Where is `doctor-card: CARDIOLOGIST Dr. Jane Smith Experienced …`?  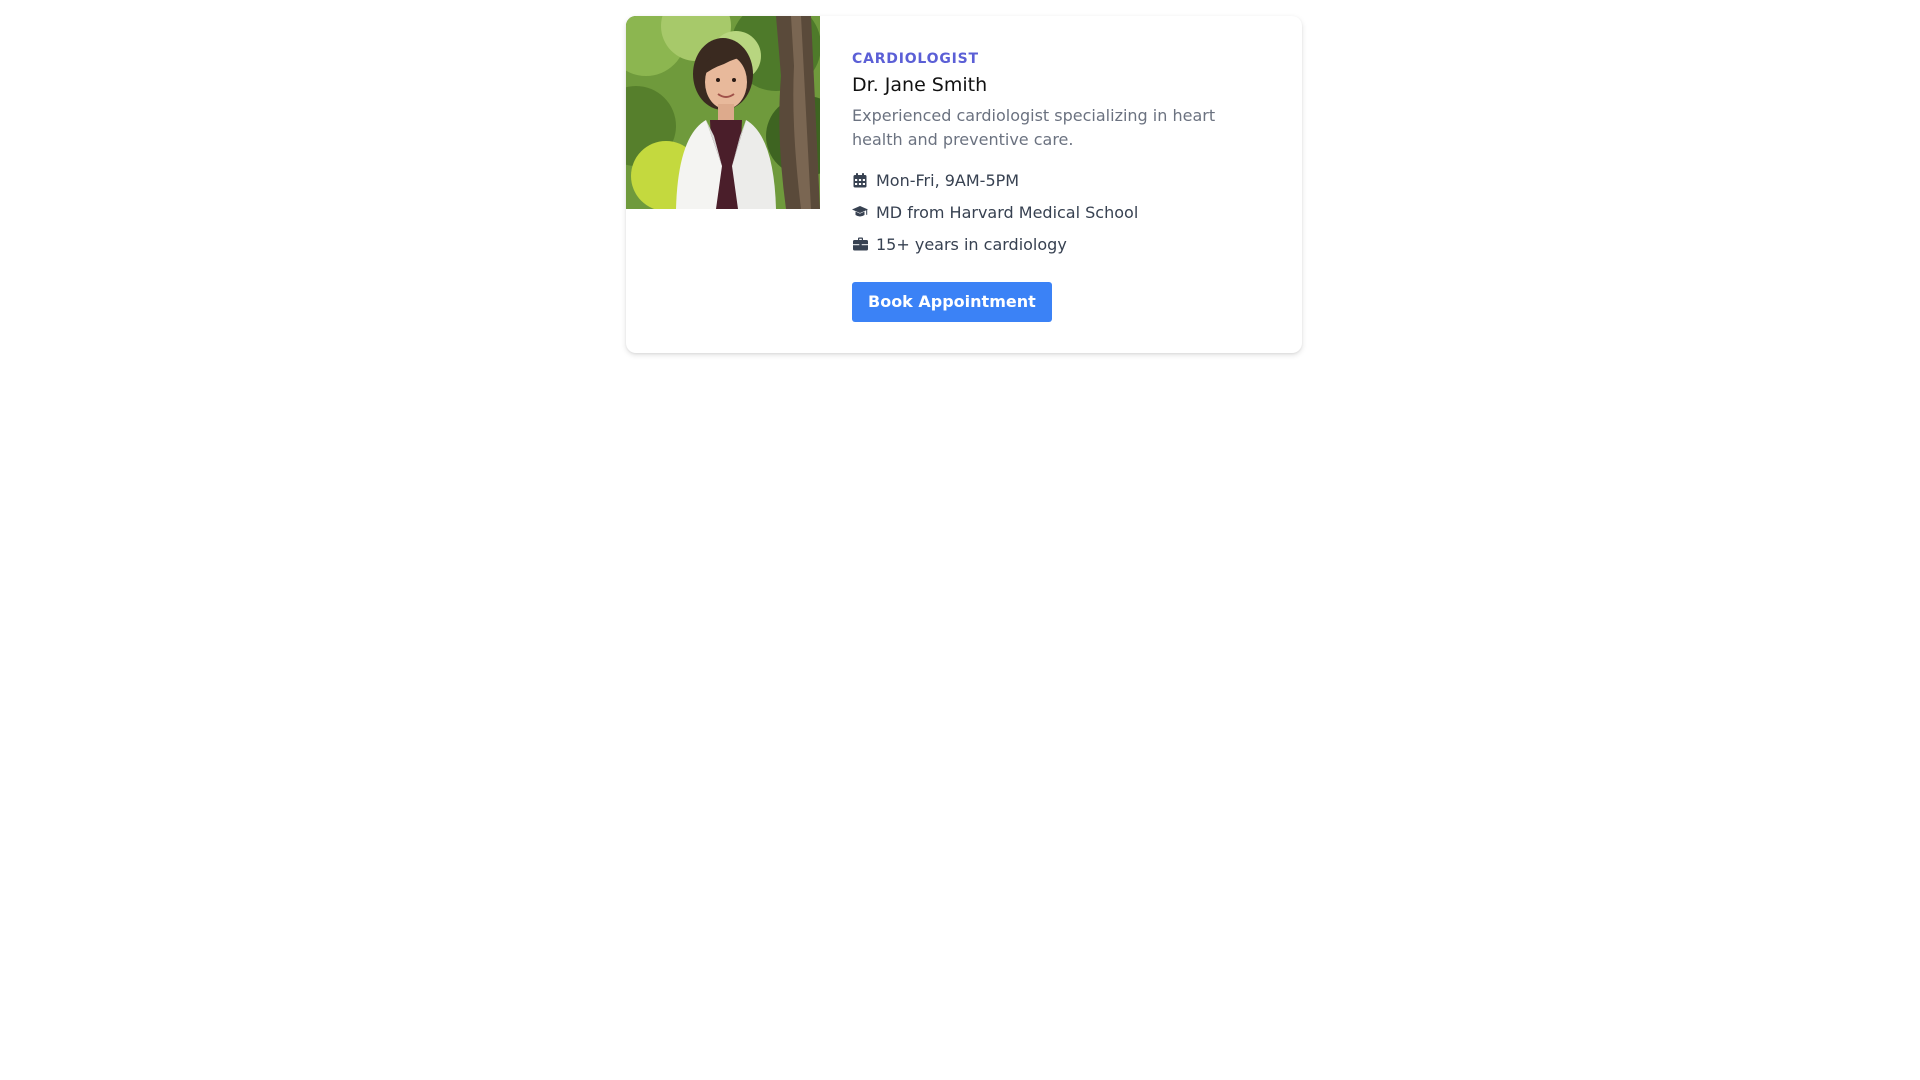
doctor-card: CARDIOLOGIST Dr. Jane Smith Experienced … is located at coordinates (964, 184).